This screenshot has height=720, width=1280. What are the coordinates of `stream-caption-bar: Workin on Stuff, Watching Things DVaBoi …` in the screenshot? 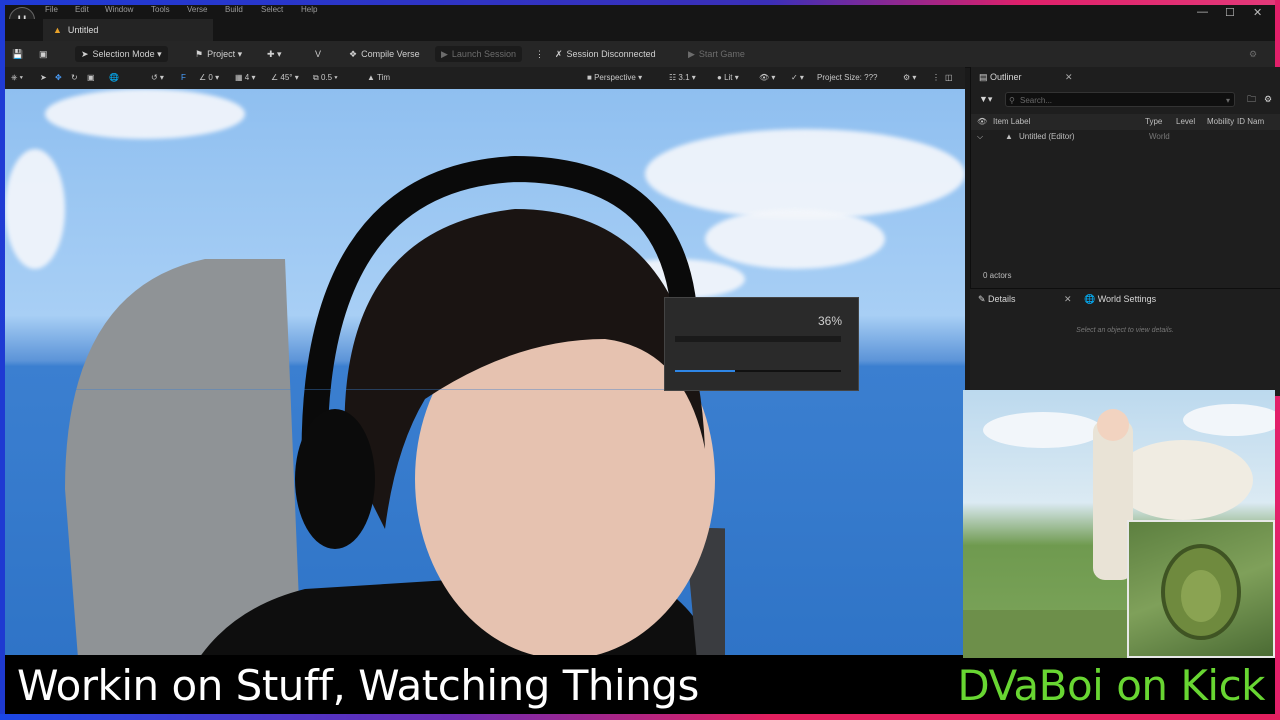 It's located at (640, 686).